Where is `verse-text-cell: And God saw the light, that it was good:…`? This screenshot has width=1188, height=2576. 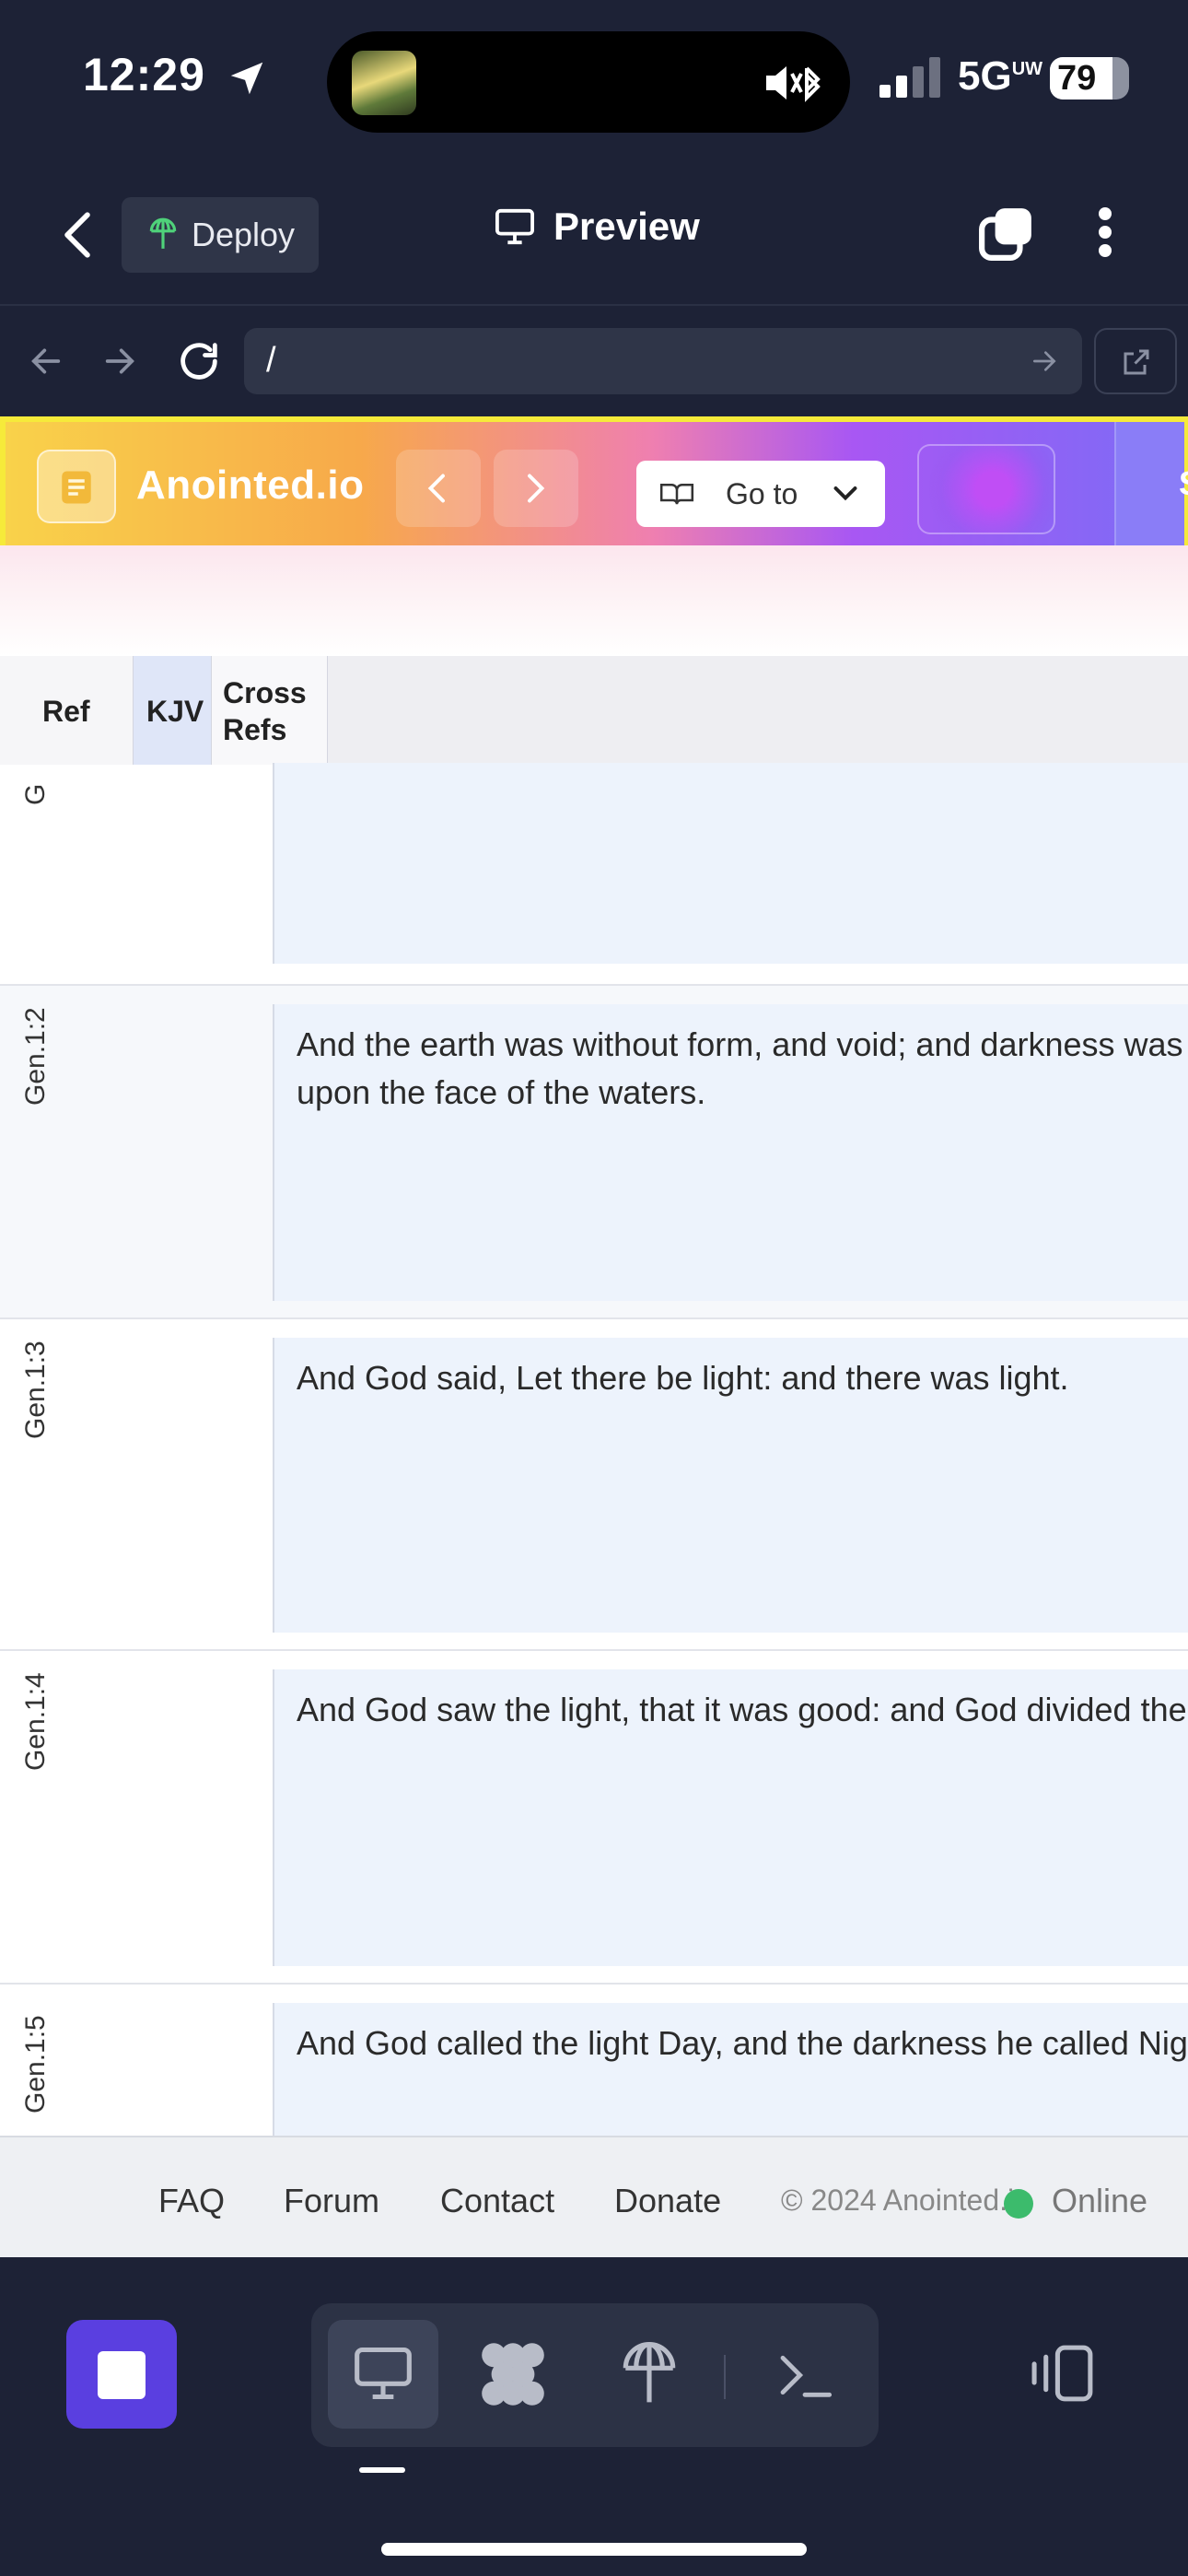 verse-text-cell: And God saw the light, that it was good:… is located at coordinates (730, 1817).